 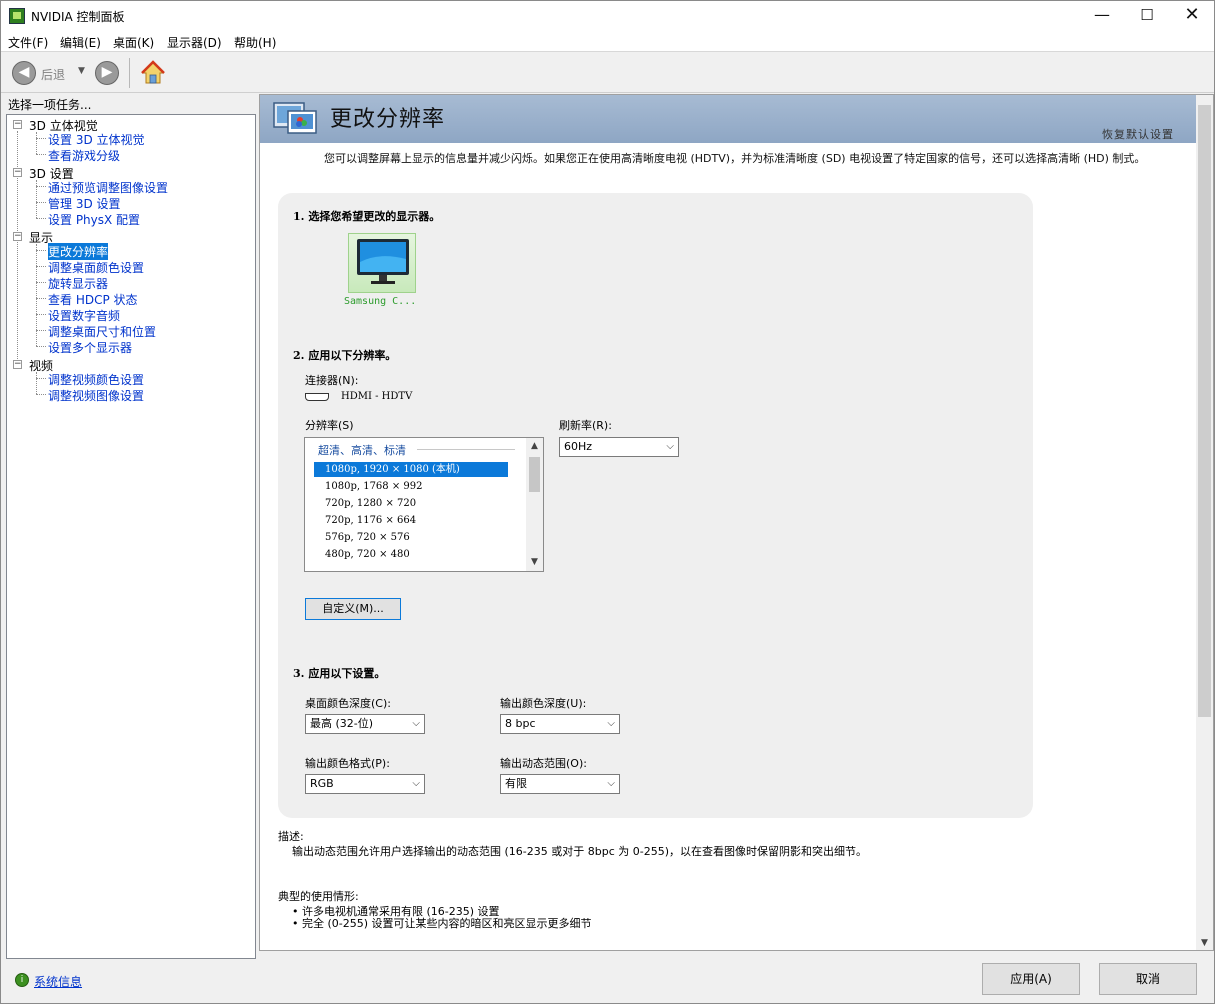 What do you see at coordinates (318, 896) in the screenshot?
I see `usage-title: 典型的使用情形:` at bounding box center [318, 896].